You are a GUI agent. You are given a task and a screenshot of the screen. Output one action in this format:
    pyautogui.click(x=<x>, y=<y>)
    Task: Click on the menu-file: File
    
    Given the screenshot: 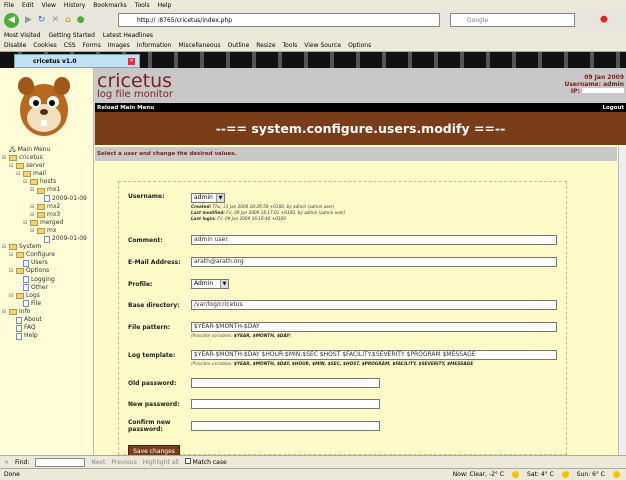 What is the action you would take?
    pyautogui.click(x=9, y=5)
    